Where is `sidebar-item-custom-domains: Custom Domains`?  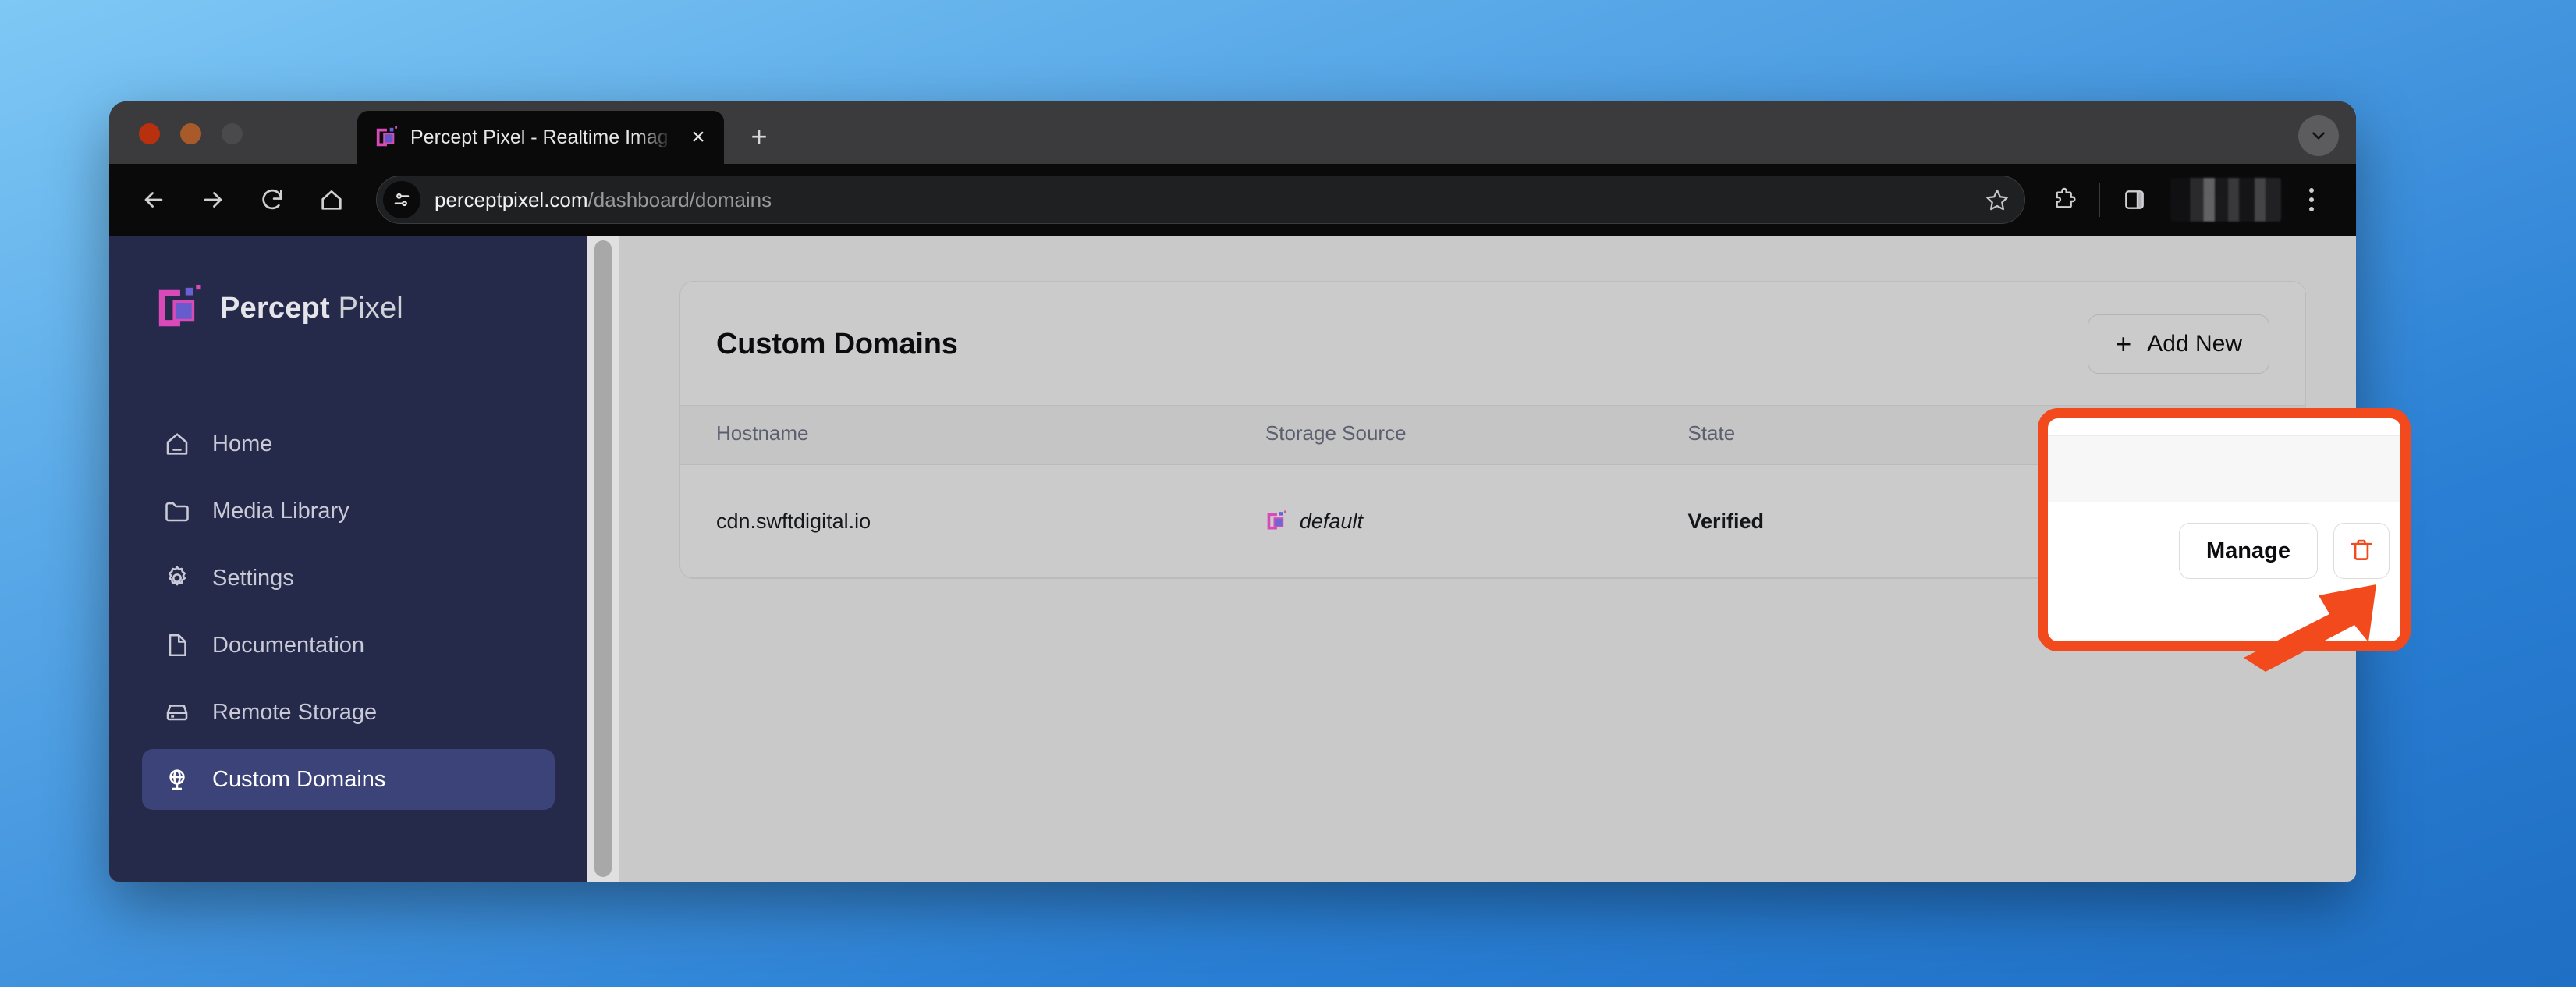 sidebar-item-custom-domains: Custom Domains is located at coordinates (348, 780).